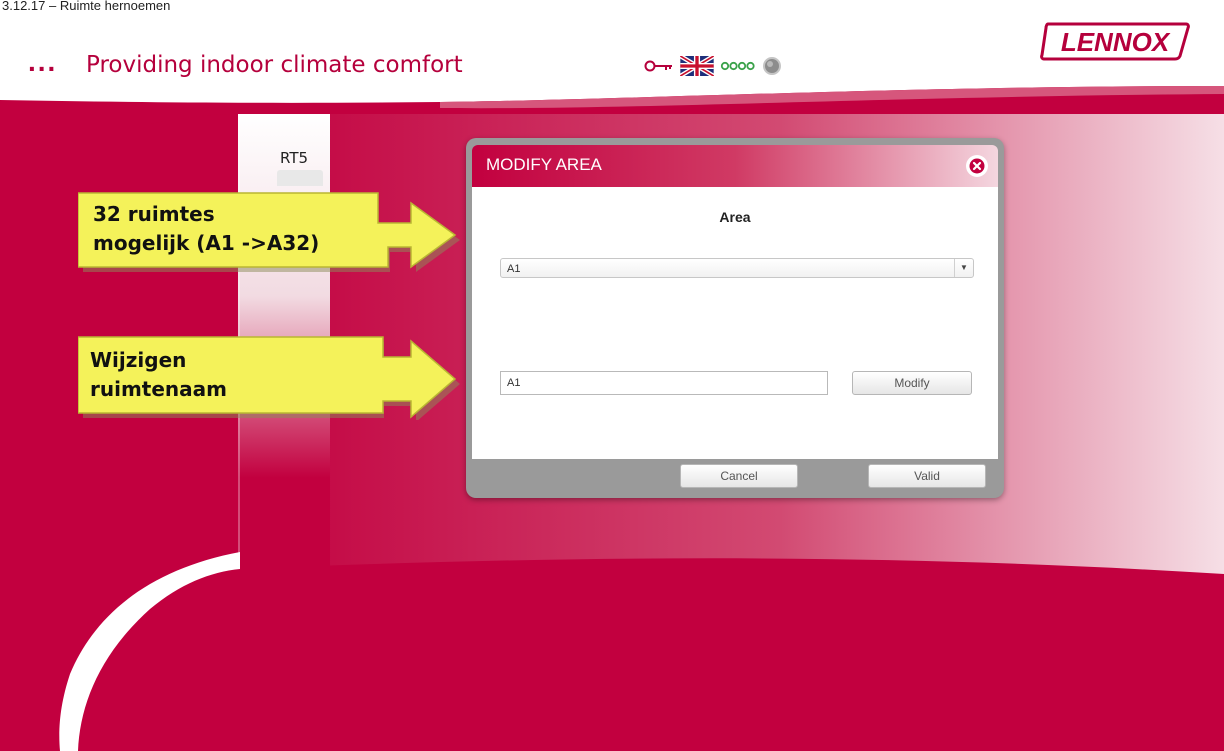 This screenshot has width=1224, height=751. I want to click on key-icon, so click(659, 66).